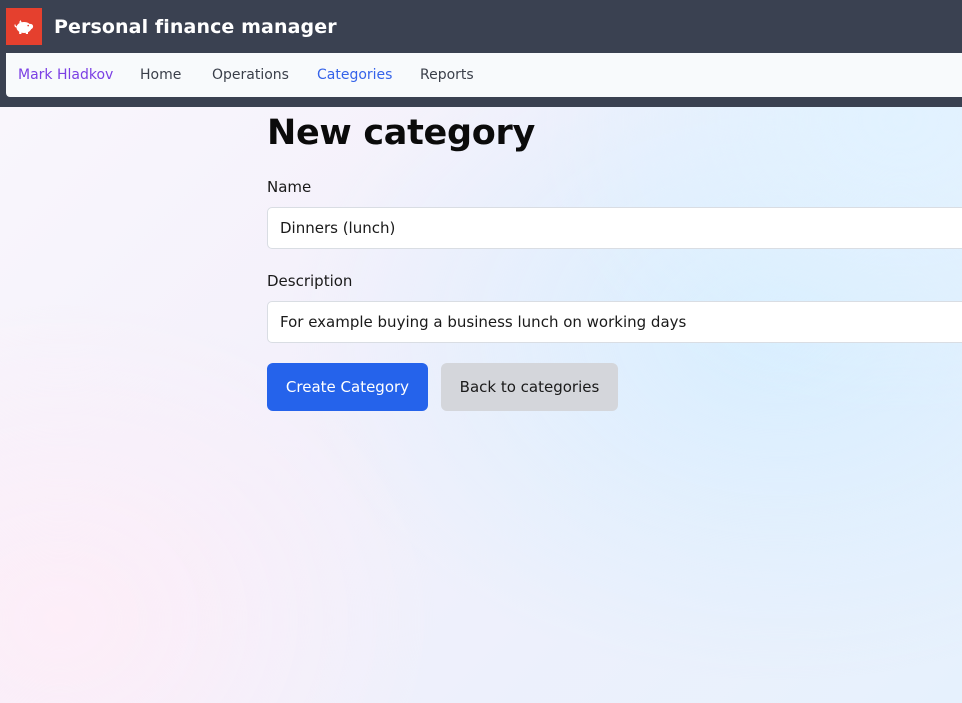  I want to click on description-label: Description, so click(310, 281).